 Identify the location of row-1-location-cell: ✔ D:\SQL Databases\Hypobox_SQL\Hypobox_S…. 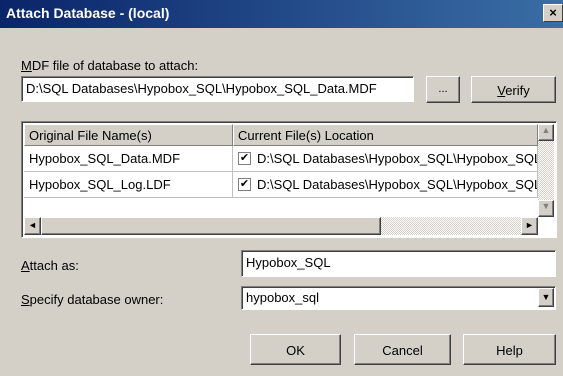
(385, 159).